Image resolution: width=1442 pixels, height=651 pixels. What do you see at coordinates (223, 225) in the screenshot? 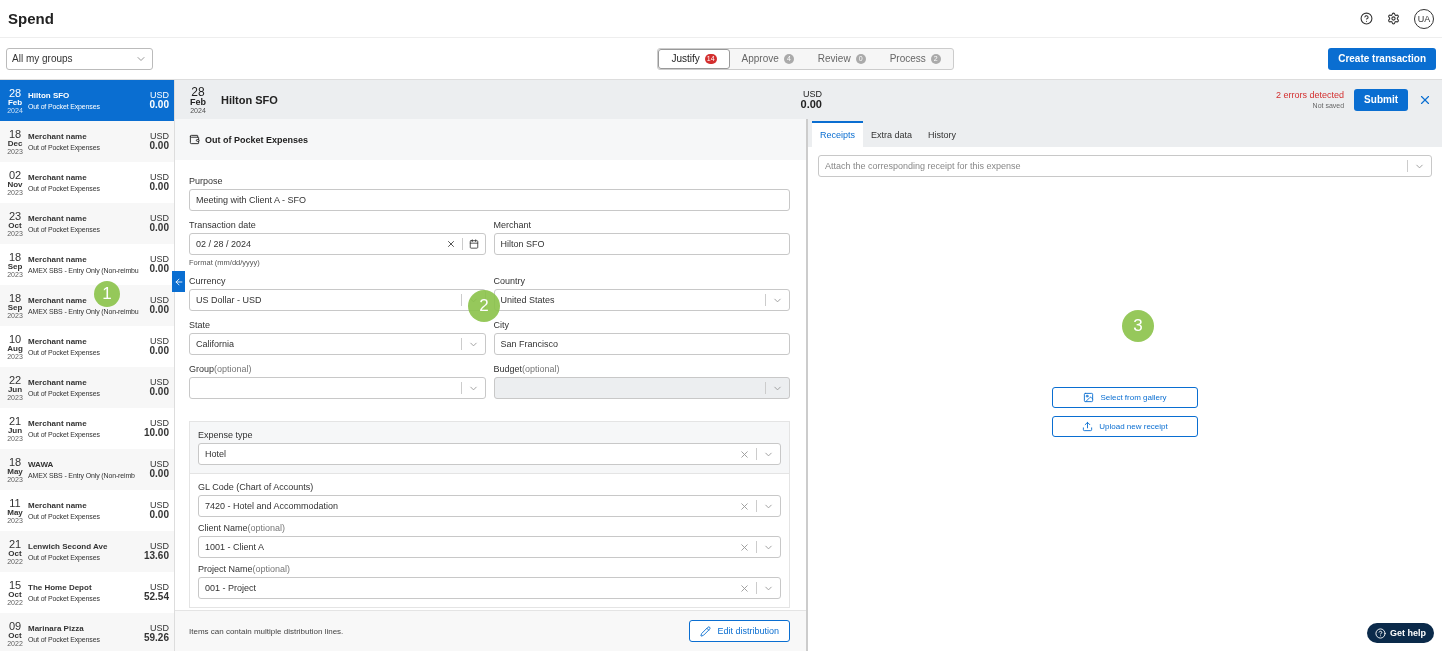
I see `field-label: Transaction date` at bounding box center [223, 225].